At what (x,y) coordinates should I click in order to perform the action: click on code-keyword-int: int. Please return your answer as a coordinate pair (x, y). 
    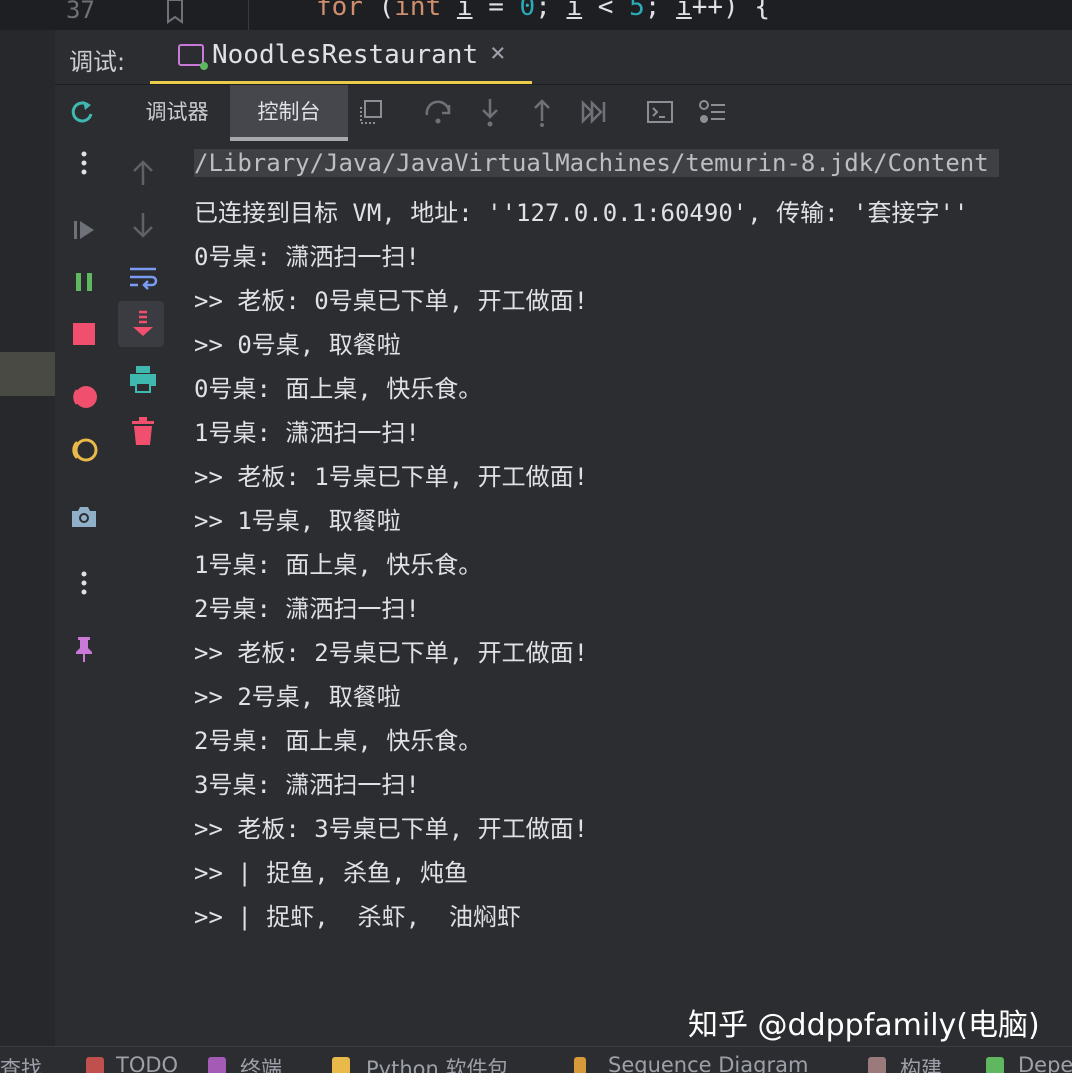
    Looking at the image, I should click on (418, 11).